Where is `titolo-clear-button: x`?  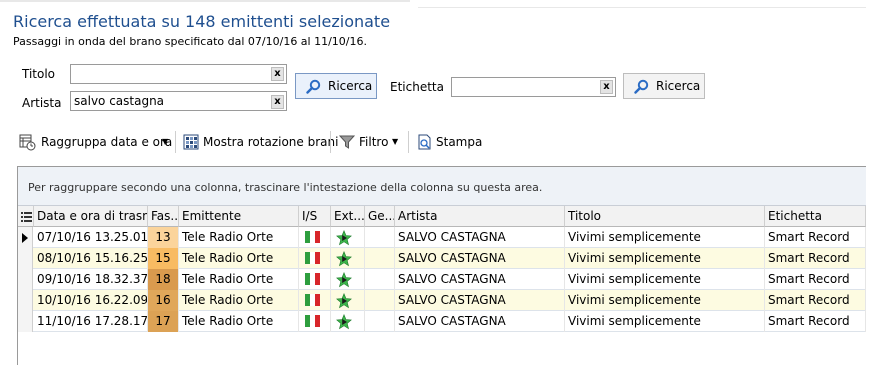 titolo-clear-button: x is located at coordinates (277, 74).